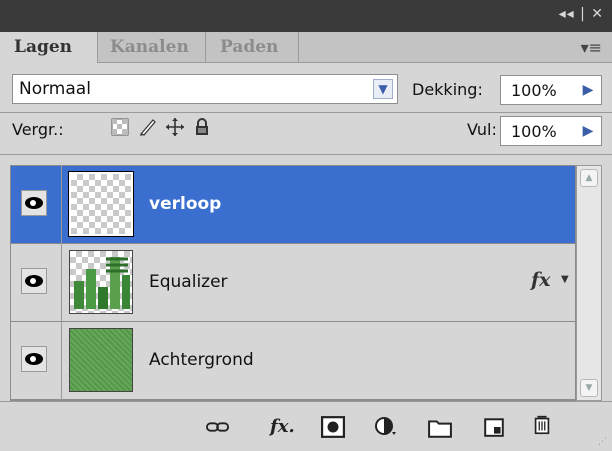  I want to click on opacity-field: 100% ▶, so click(551, 90).